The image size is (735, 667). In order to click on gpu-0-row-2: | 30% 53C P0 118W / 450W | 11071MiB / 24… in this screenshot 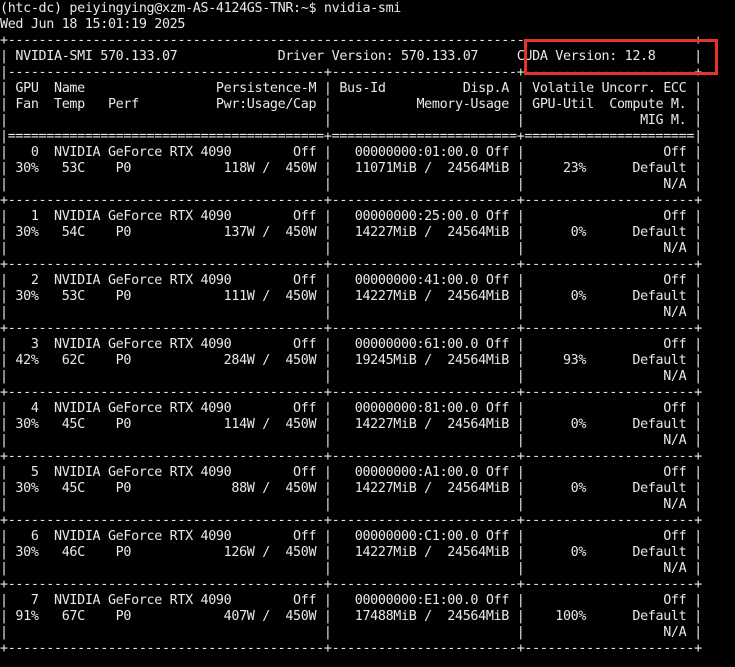, I will do `click(351, 168)`.